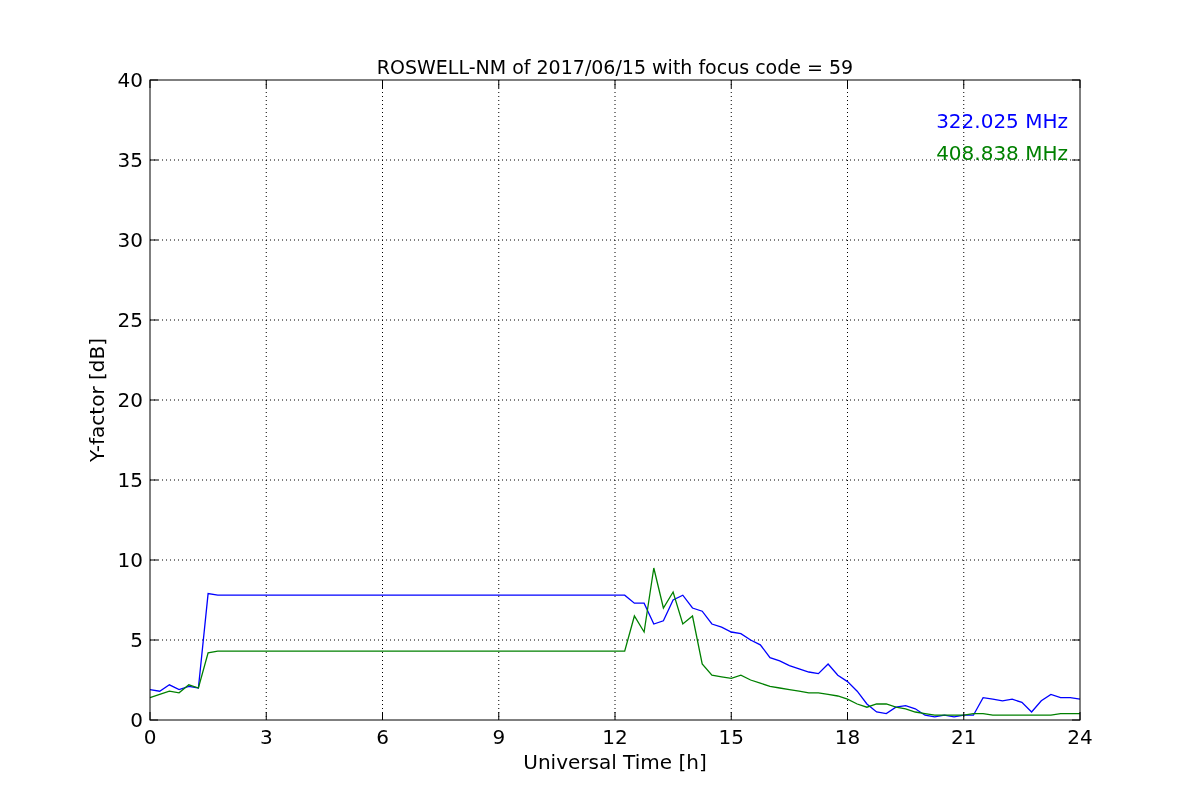  What do you see at coordinates (964, 737) in the screenshot?
I see `x-tick-label: 21` at bounding box center [964, 737].